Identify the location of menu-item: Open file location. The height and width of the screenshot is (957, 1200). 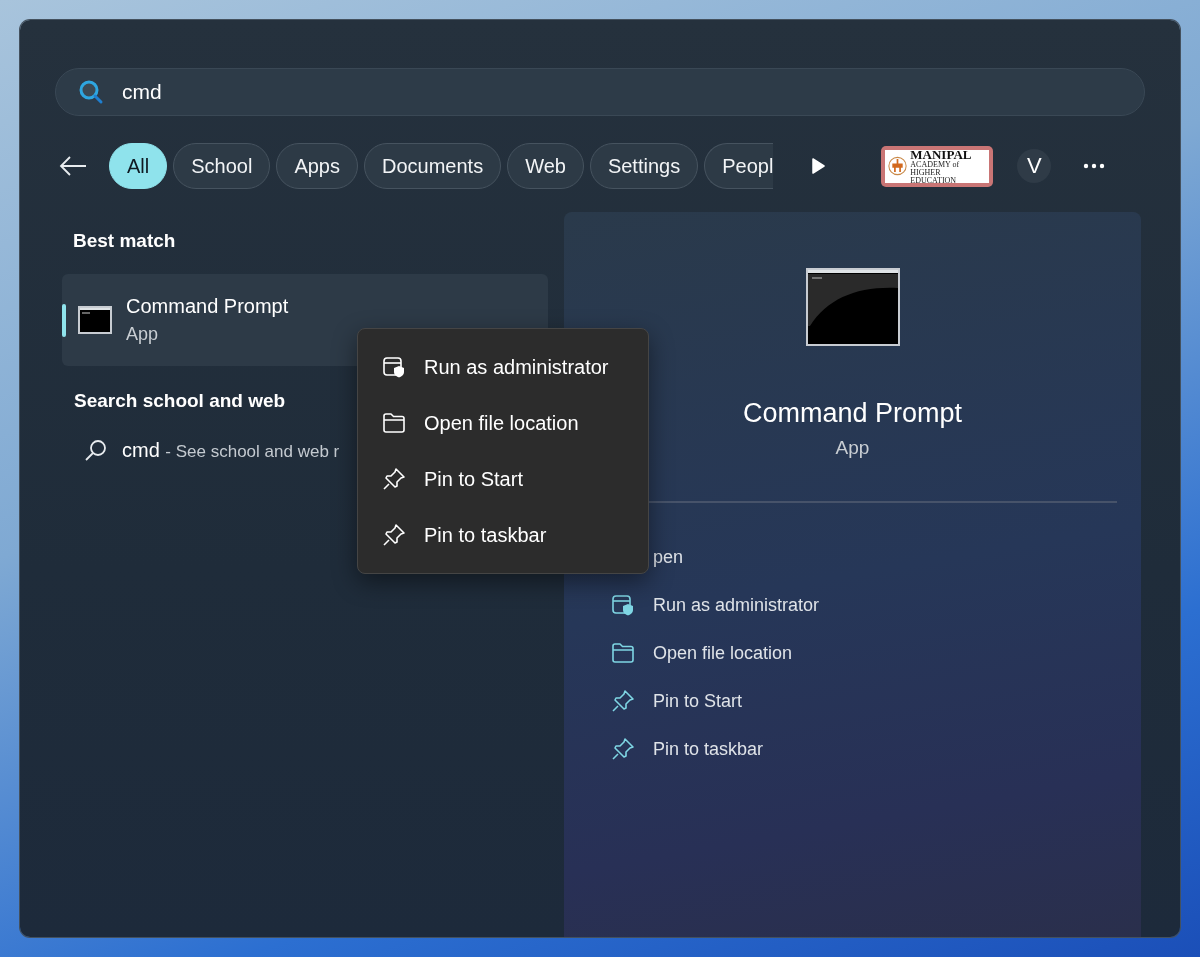
(503, 423).